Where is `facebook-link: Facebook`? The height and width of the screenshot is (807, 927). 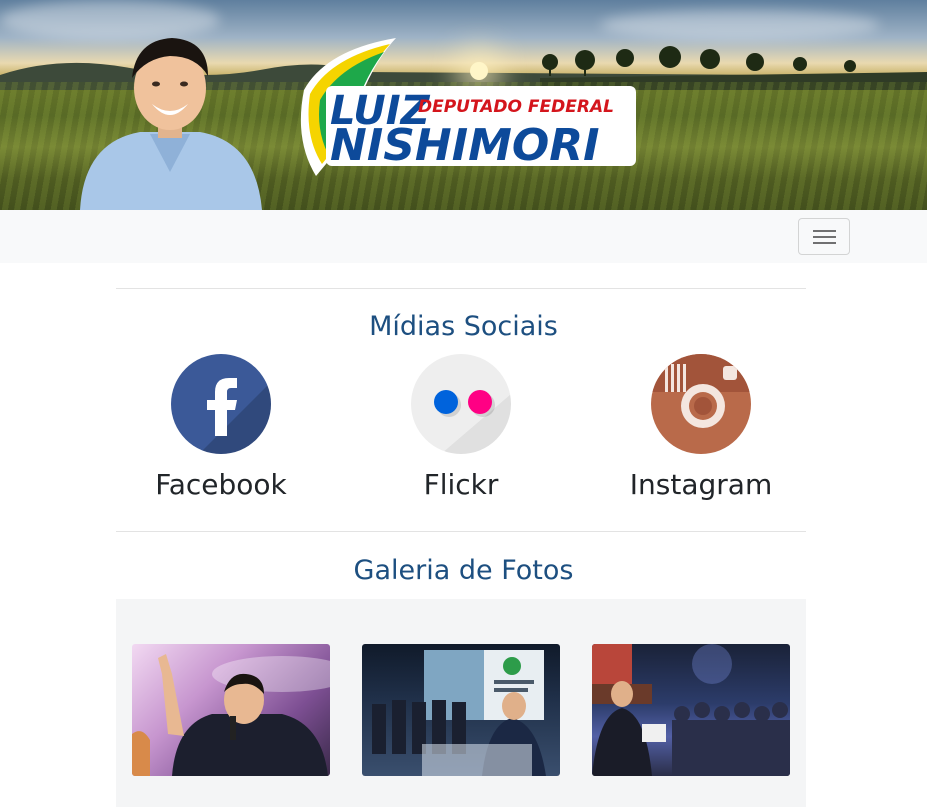
facebook-link: Facebook is located at coordinates (221, 427).